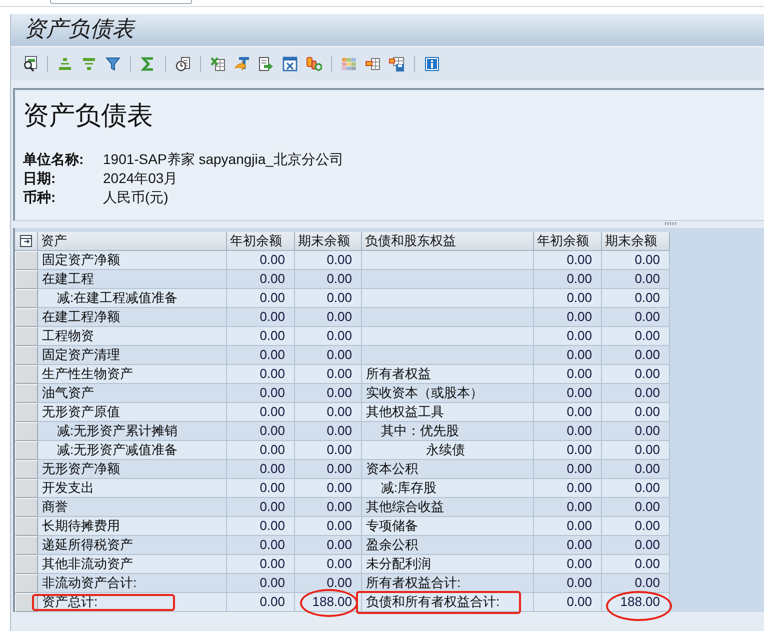 The image size is (764, 631). I want to click on table-cell: 其他权益工具, so click(448, 412).